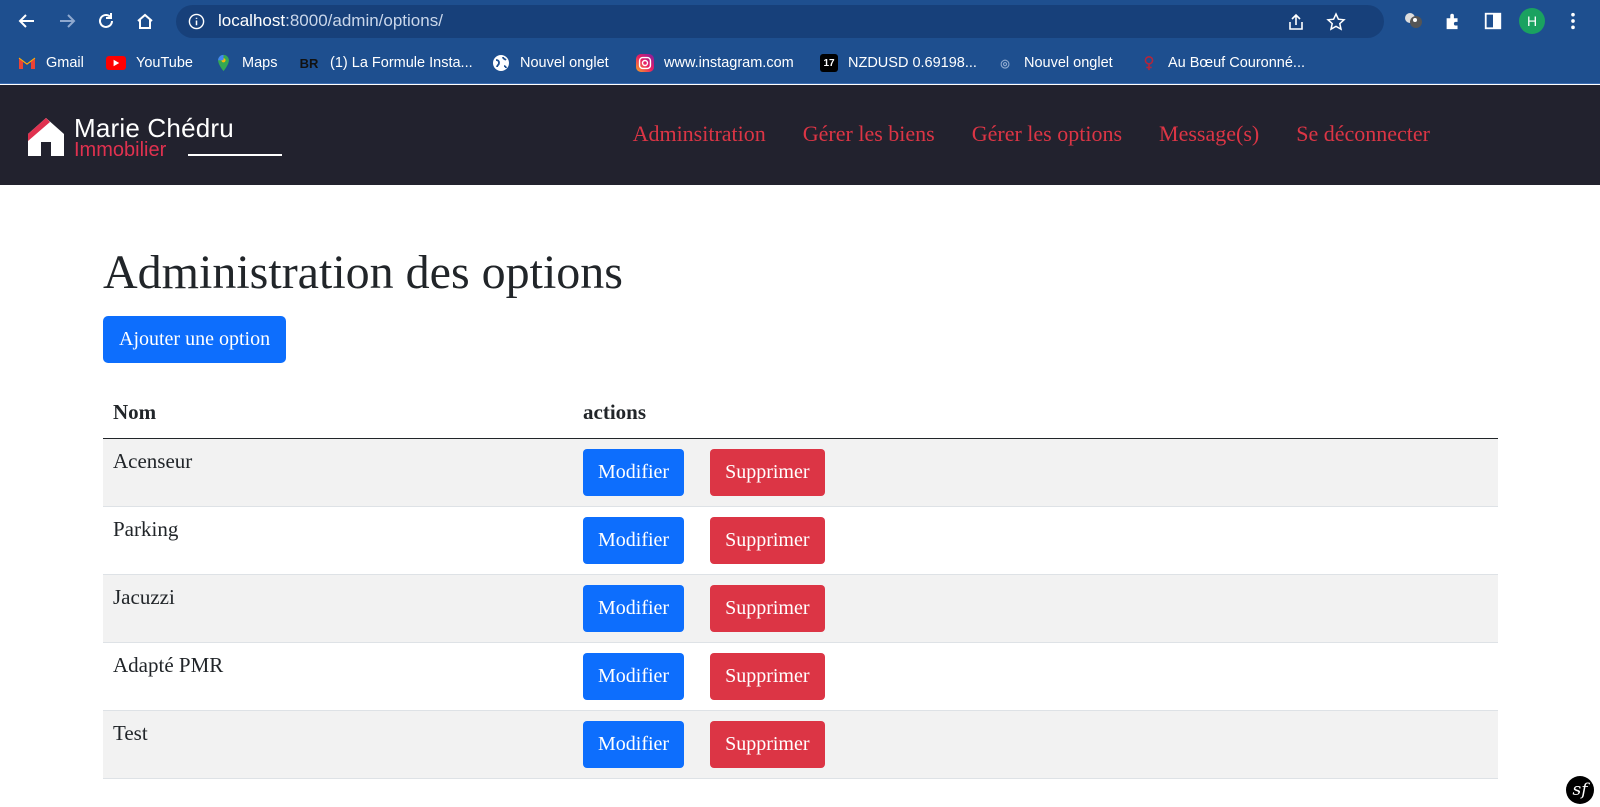 Image resolution: width=1600 pixels, height=807 pixels. I want to click on bookmark-gmail: Gmail, so click(51, 63).